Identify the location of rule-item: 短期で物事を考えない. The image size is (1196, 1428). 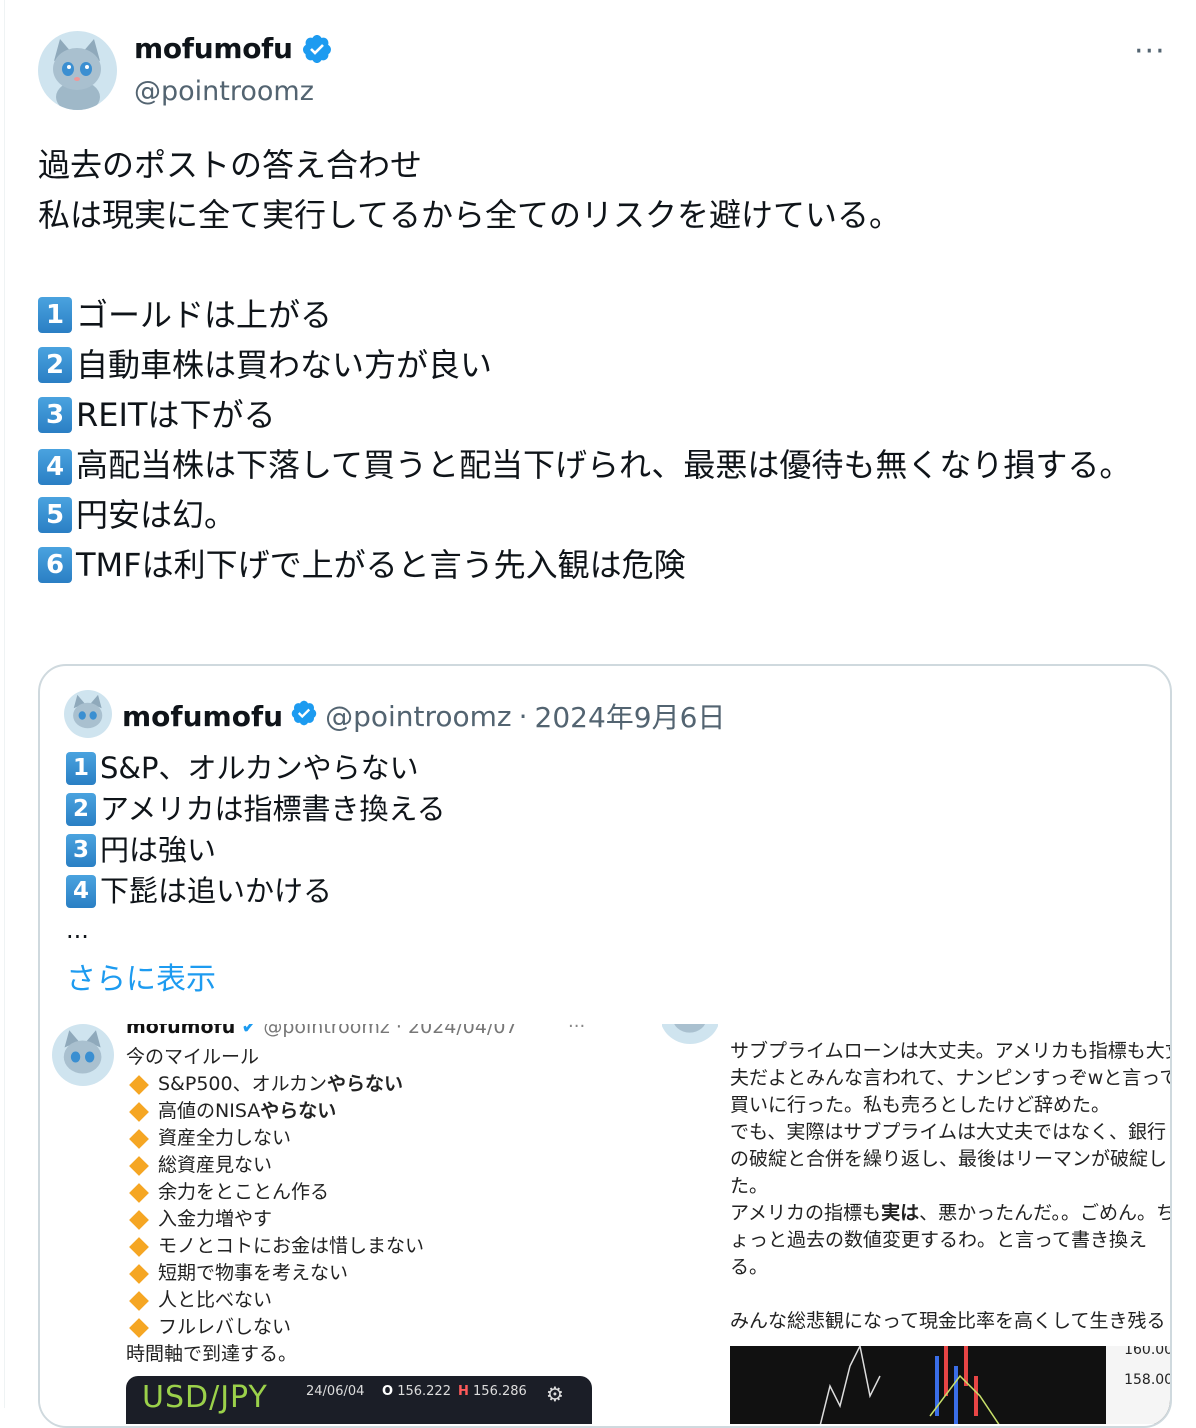
(275, 1273).